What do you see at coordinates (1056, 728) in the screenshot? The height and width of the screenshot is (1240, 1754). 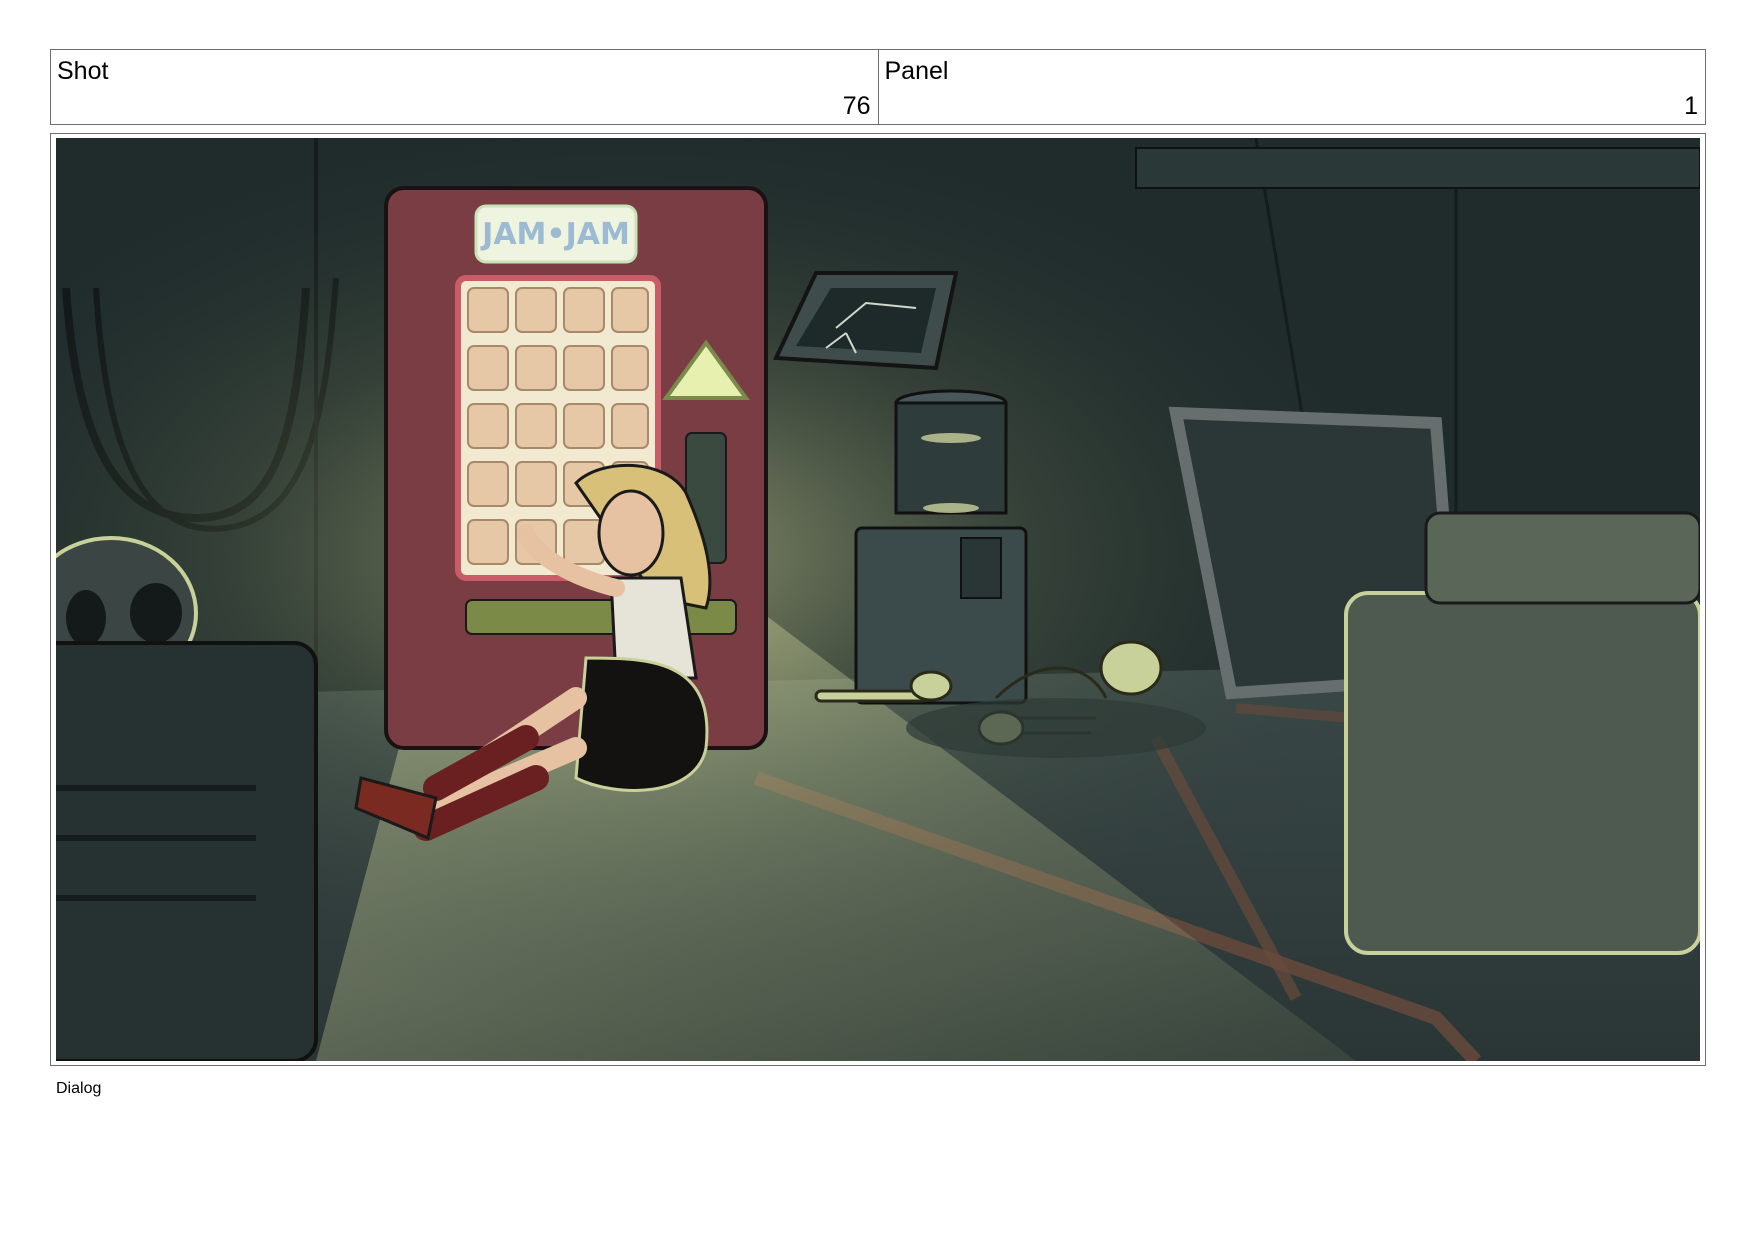 I see `dust-pile` at bounding box center [1056, 728].